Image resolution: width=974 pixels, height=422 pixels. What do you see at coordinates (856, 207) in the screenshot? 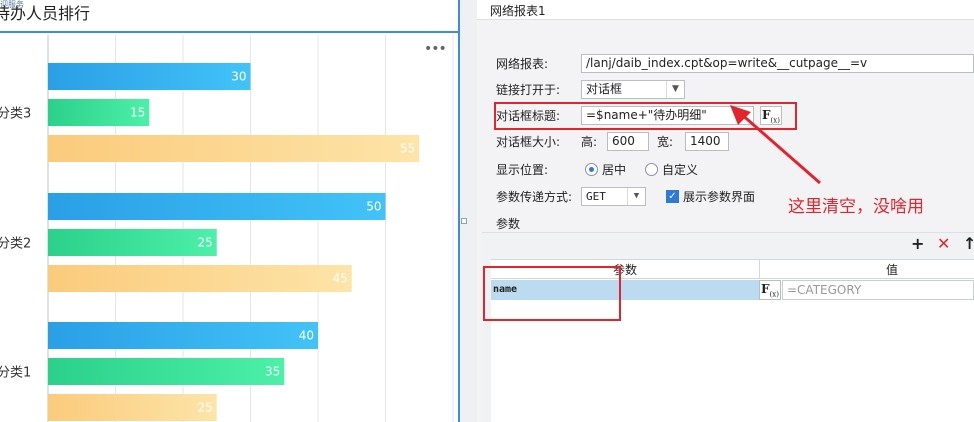
I see `annotation-text: 这里清空，没啥用` at bounding box center [856, 207].